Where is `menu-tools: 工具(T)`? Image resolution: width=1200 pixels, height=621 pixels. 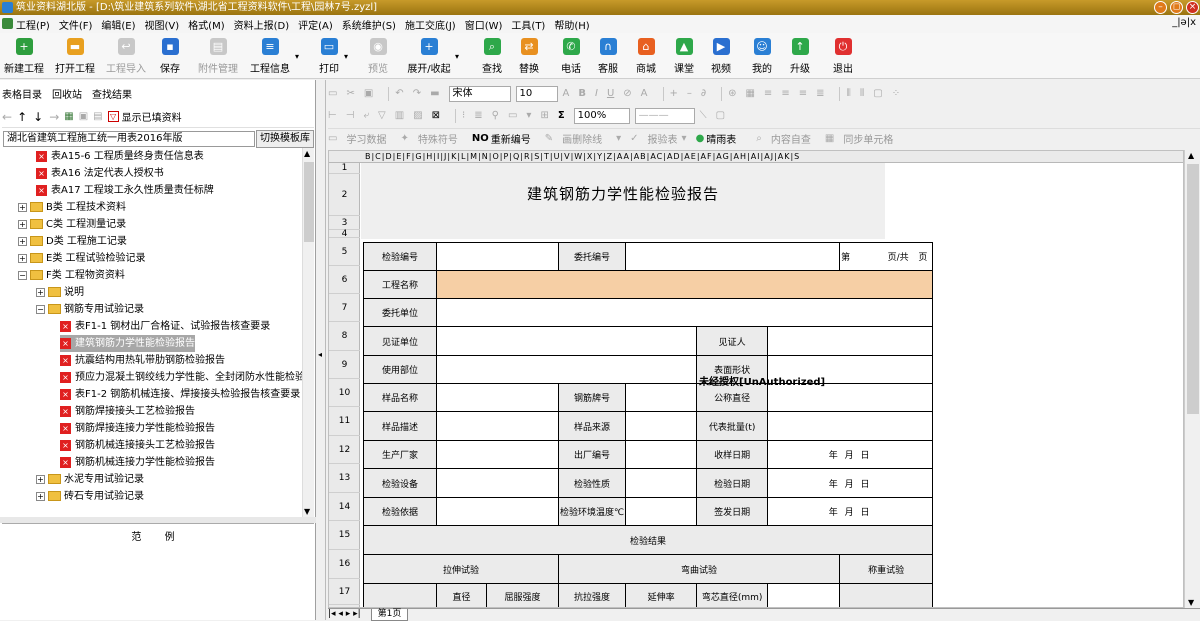
menu-tools: 工具(T) is located at coordinates (528, 24).